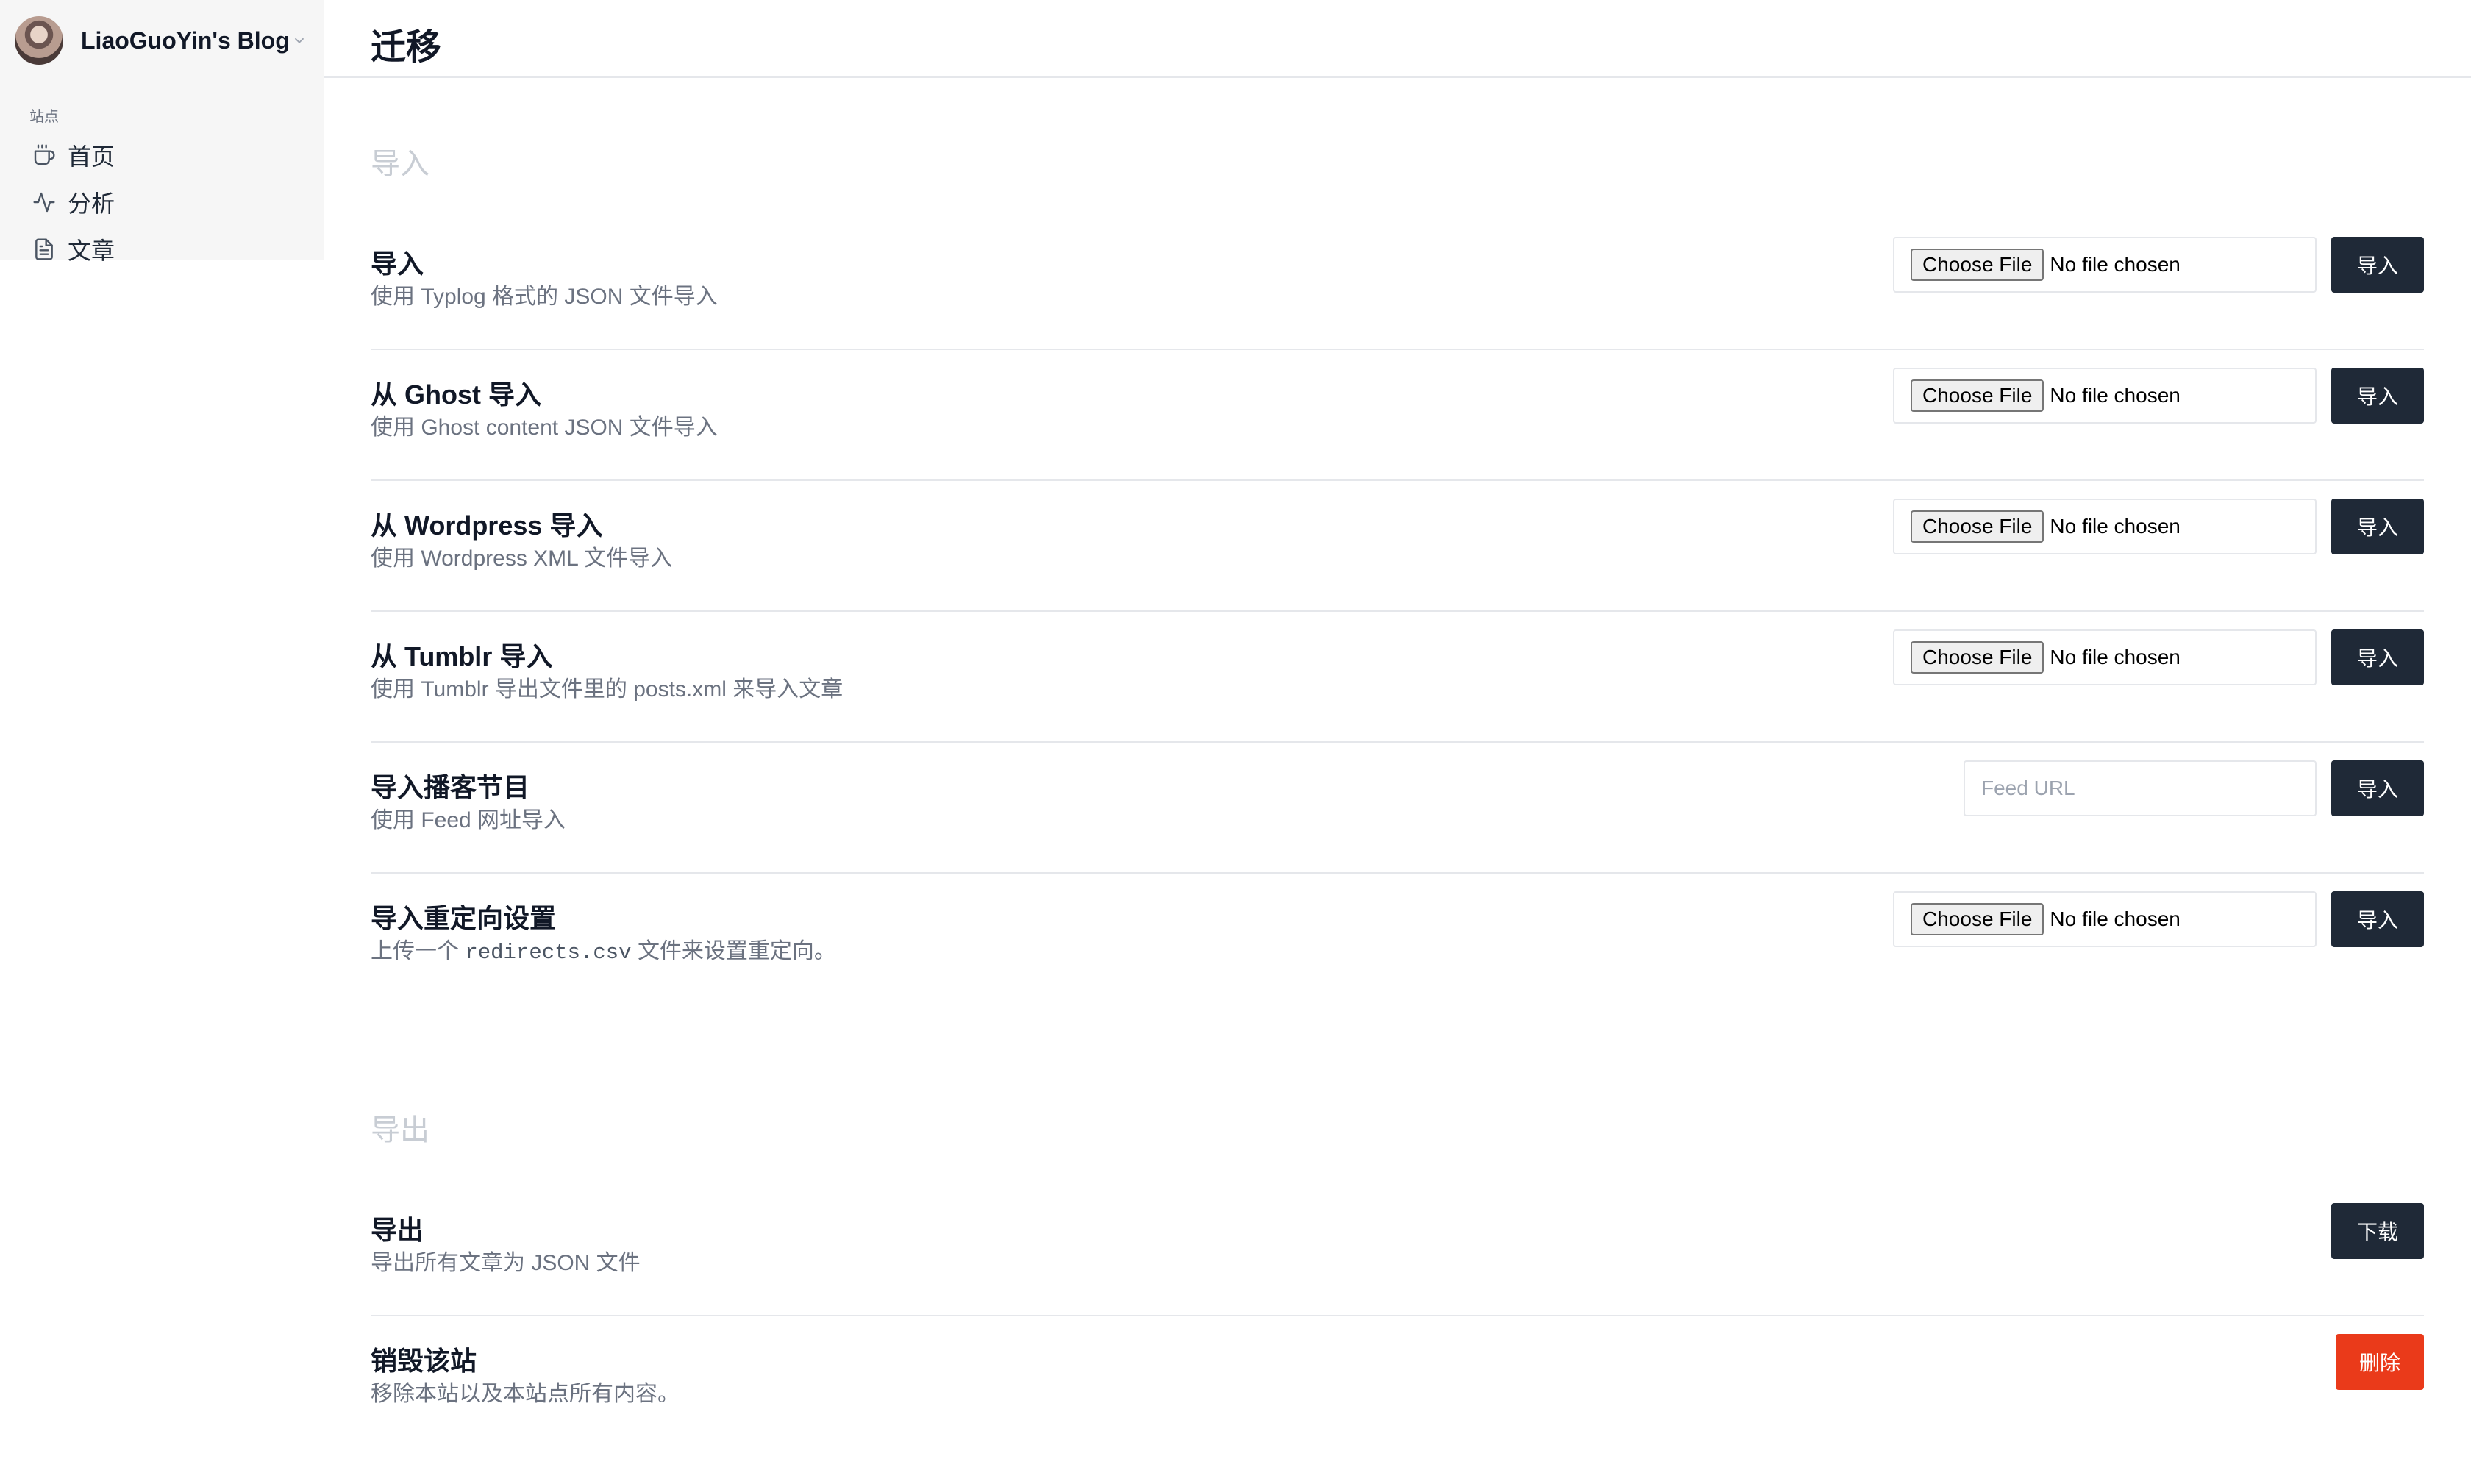 The width and height of the screenshot is (2471, 1484). I want to click on download-button: 下载, so click(2377, 1231).